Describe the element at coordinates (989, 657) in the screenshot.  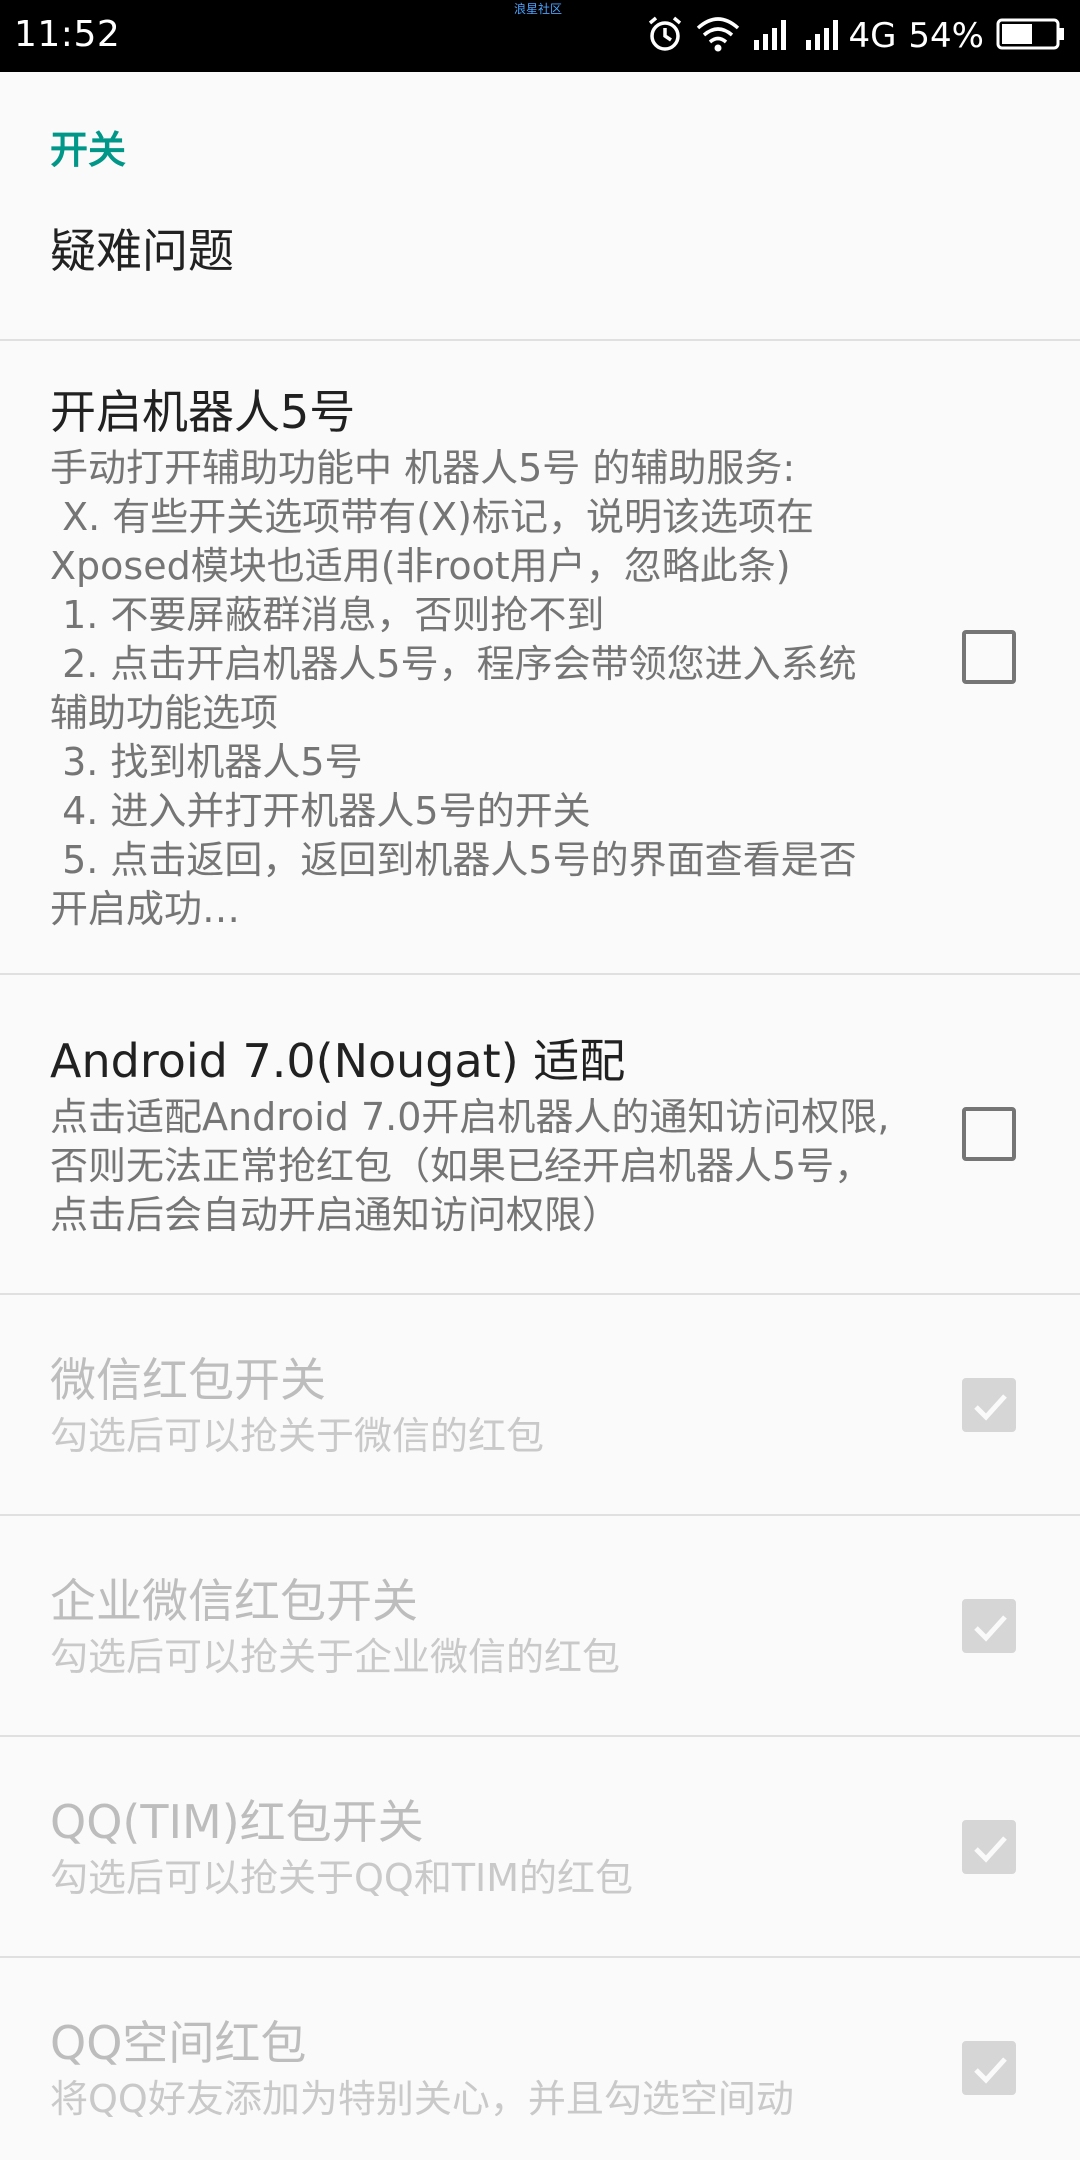
I see `checkbox-enable-robot` at that location.